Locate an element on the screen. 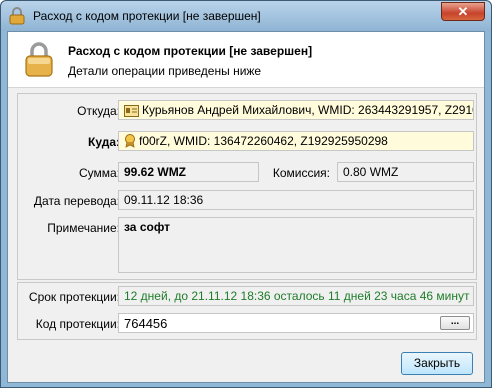 The image size is (492, 388). amount-field: 99.62 WMZ is located at coordinates (188, 172).